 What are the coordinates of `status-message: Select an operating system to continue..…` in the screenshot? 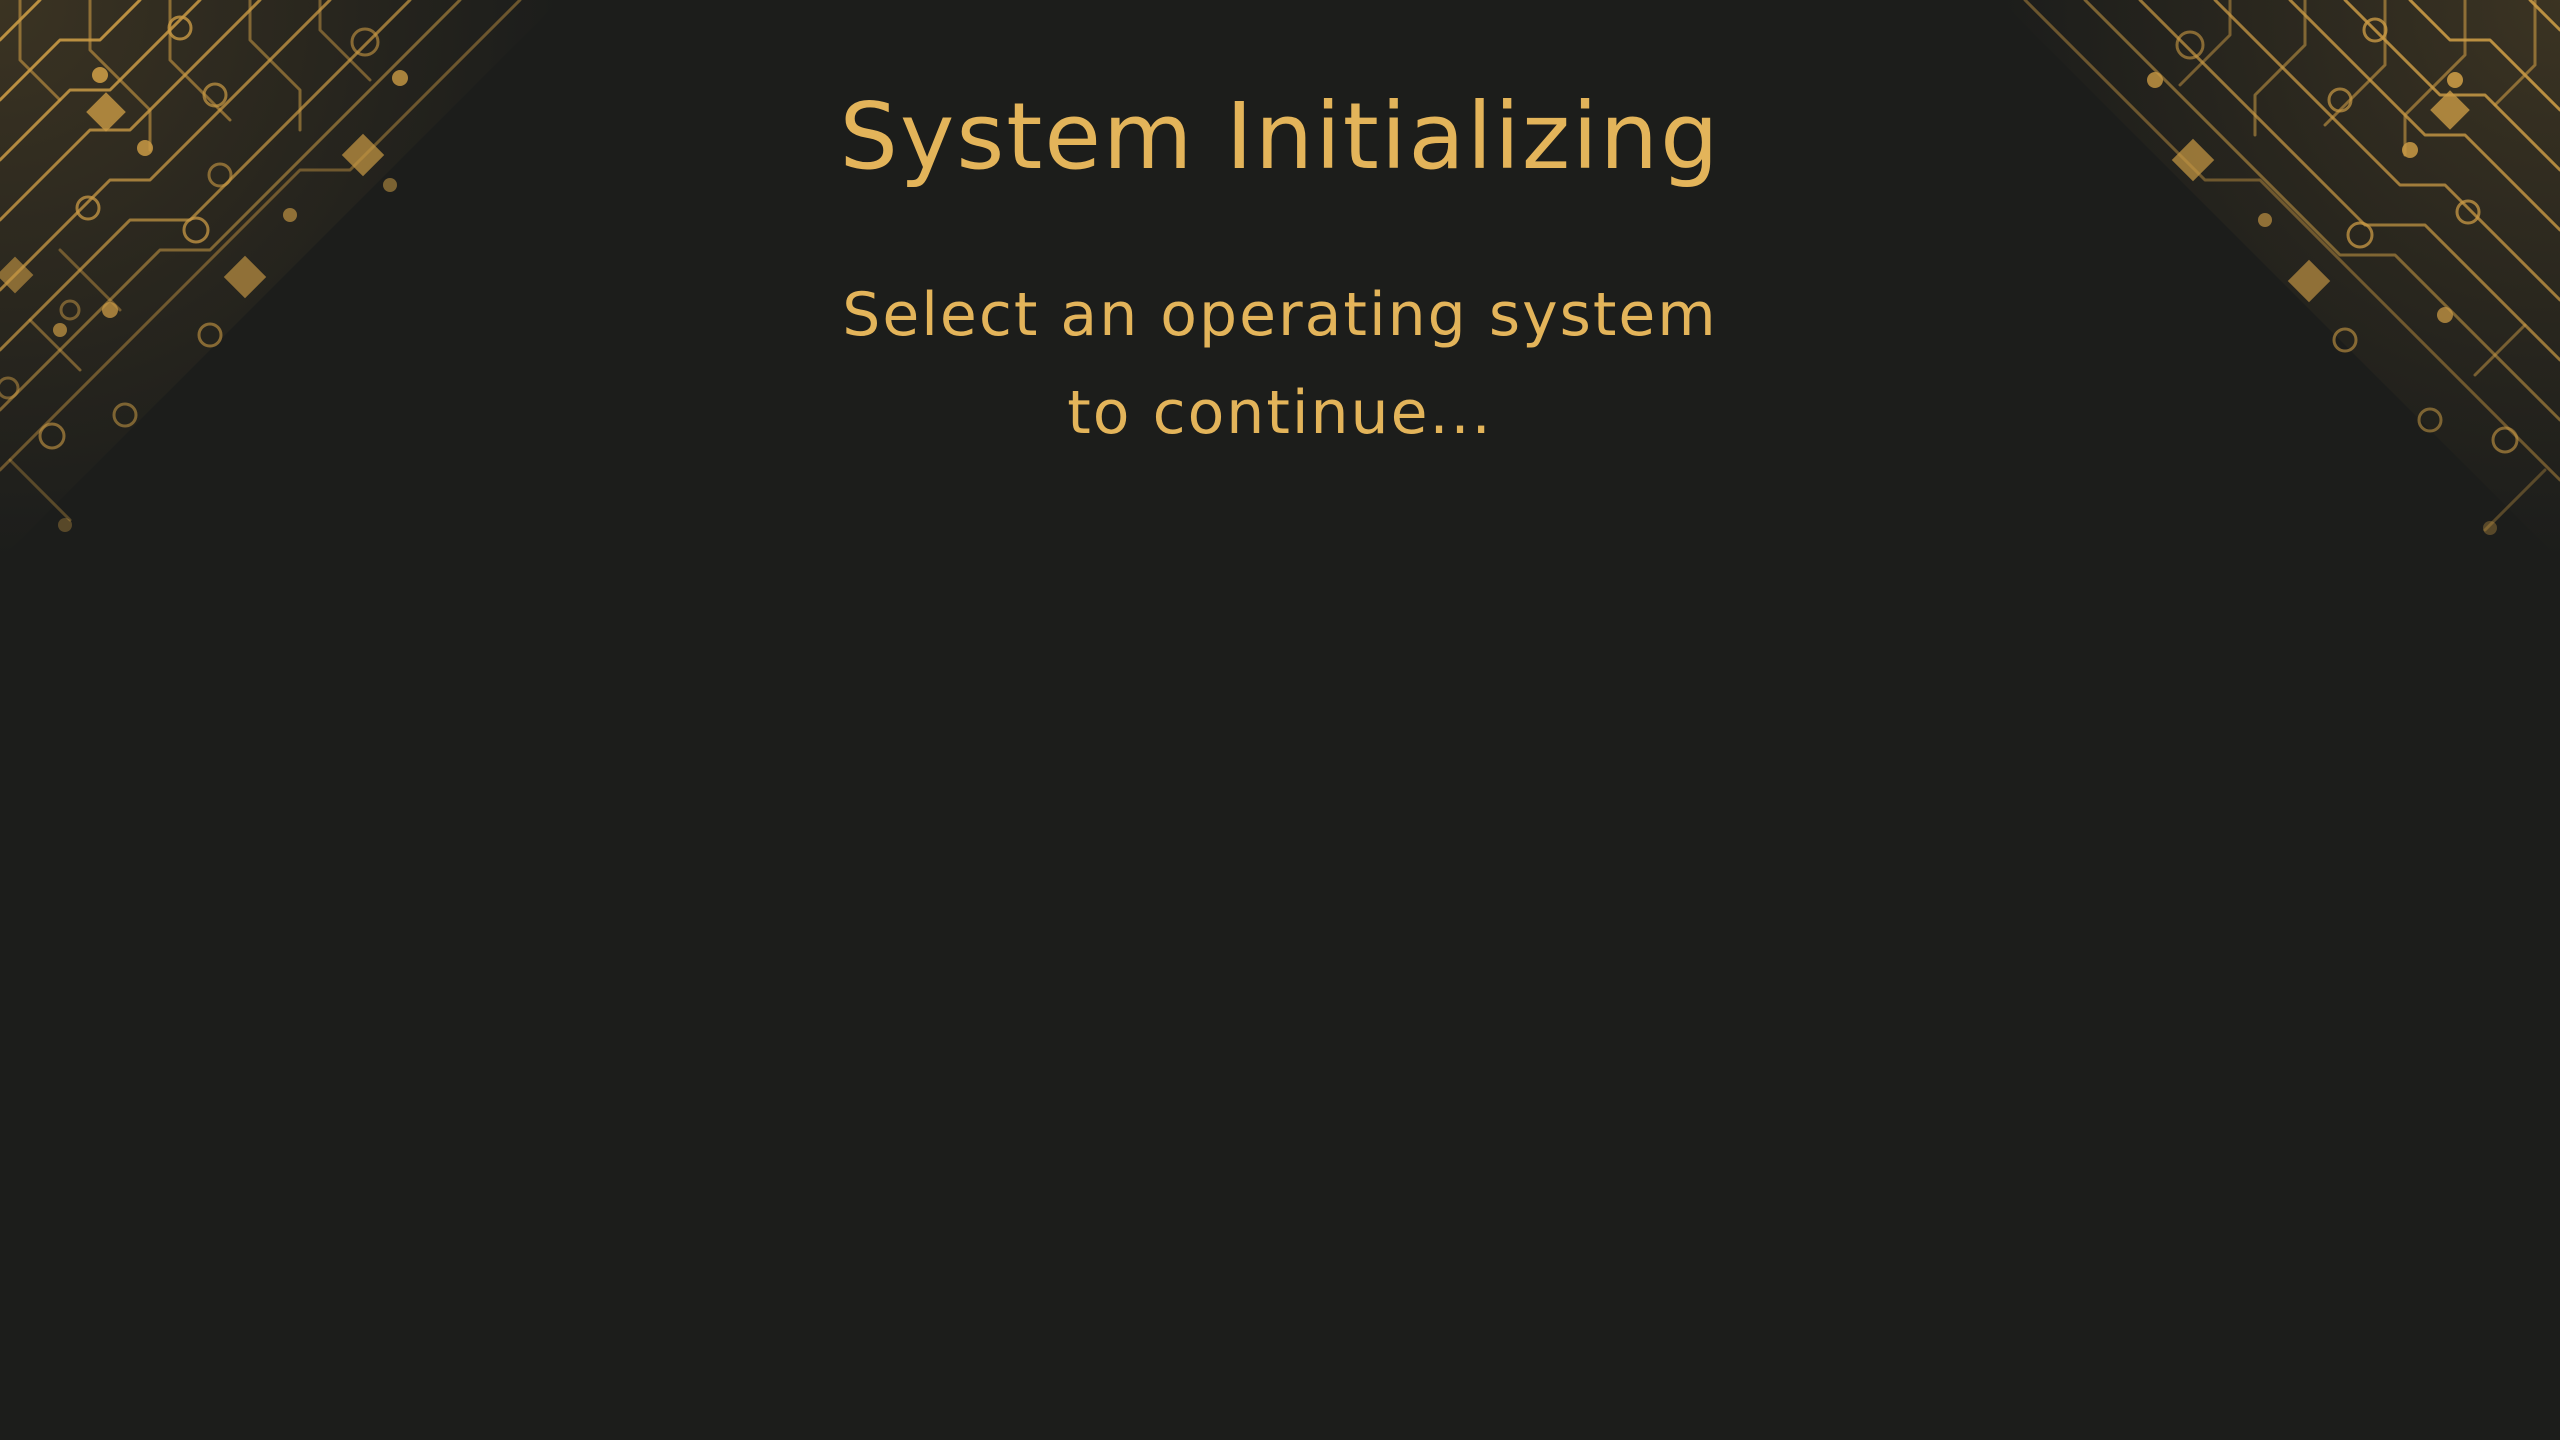 It's located at (1280, 364).